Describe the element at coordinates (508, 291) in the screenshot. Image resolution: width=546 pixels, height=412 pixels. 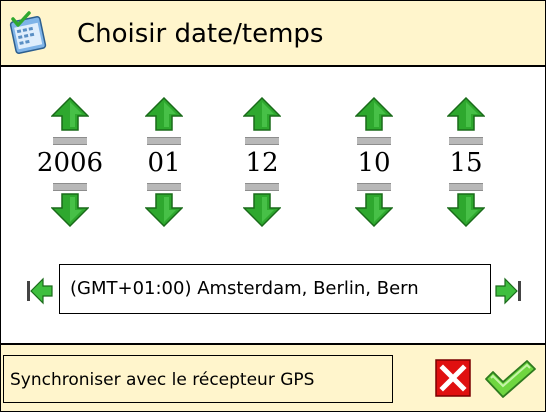
I see `timezone-next-arrow-icon` at that location.